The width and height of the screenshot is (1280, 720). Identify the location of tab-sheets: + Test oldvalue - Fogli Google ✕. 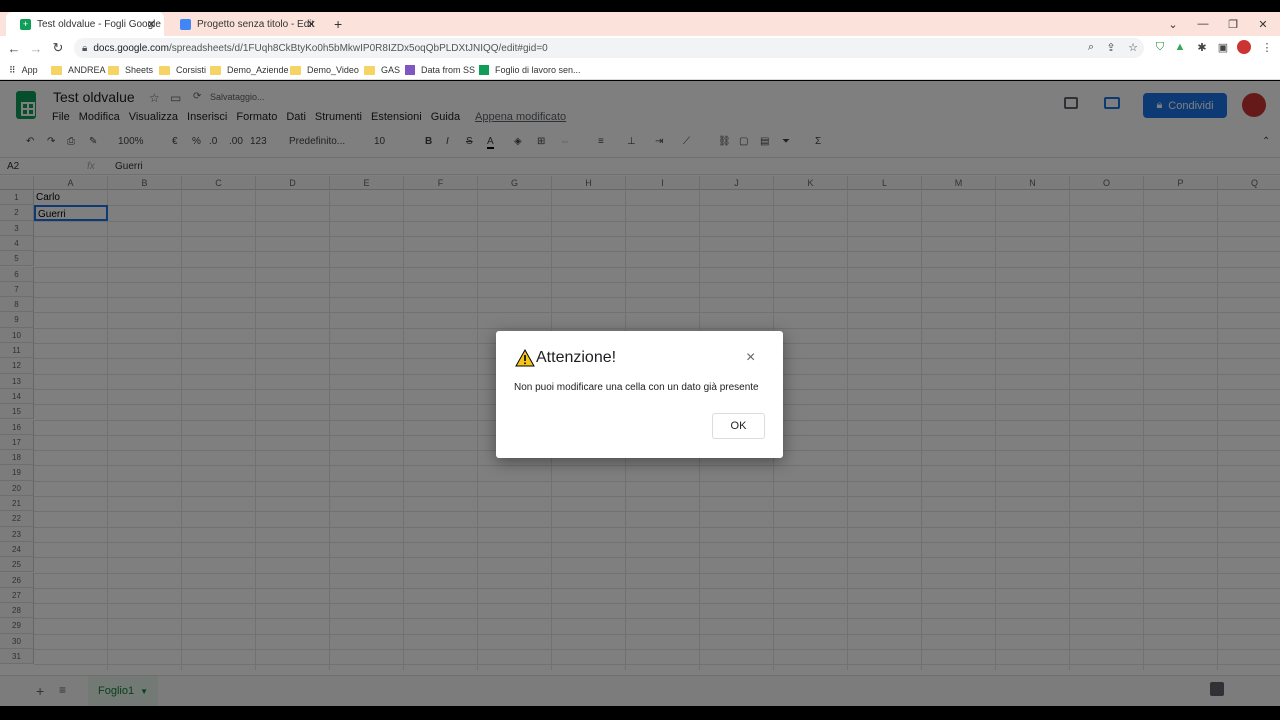
(85, 24).